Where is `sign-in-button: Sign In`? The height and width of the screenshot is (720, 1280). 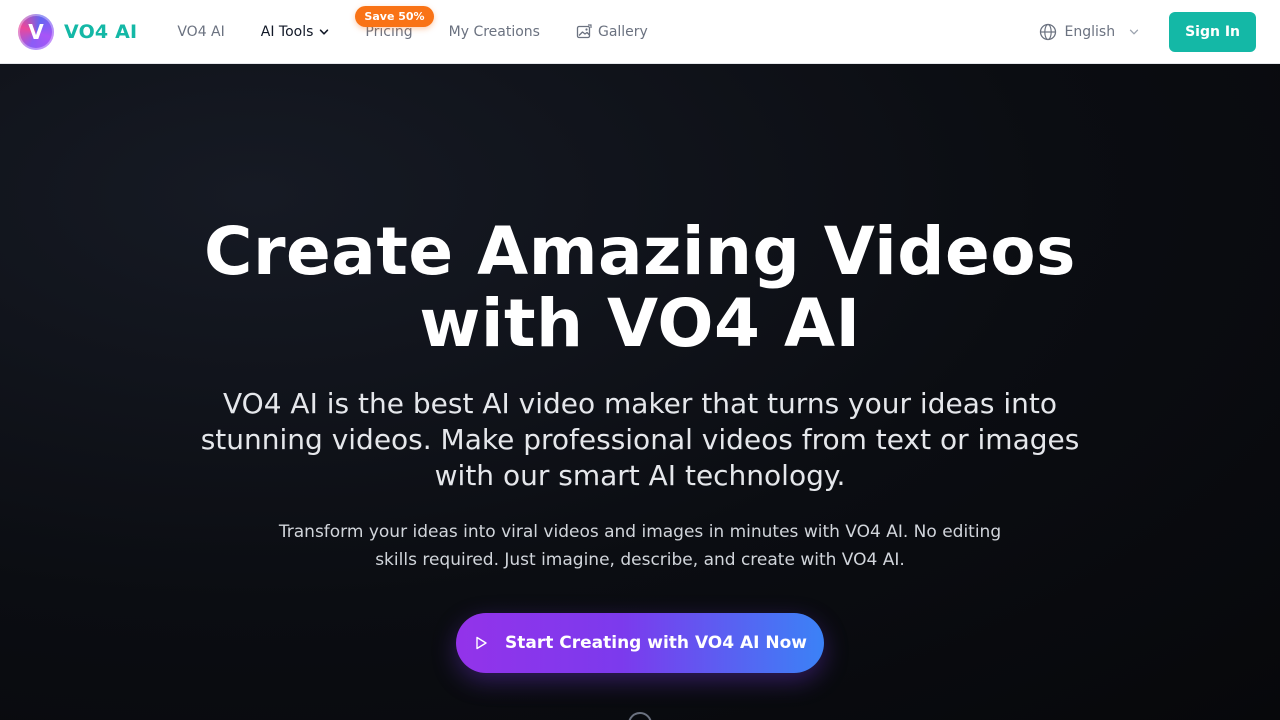 sign-in-button: Sign In is located at coordinates (1212, 31).